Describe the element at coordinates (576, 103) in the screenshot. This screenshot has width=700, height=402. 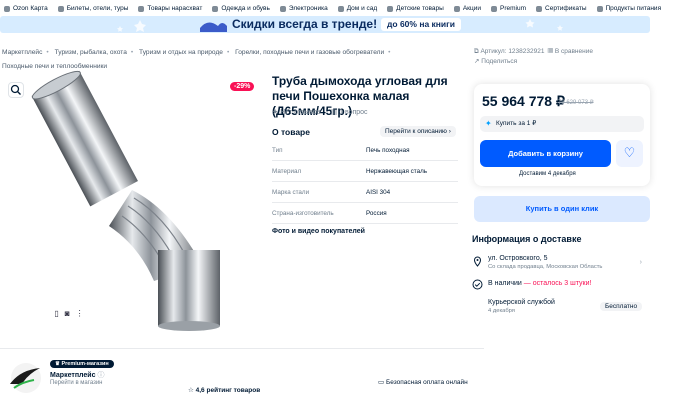
I see `old-price: 79 629 073 ₽` at that location.